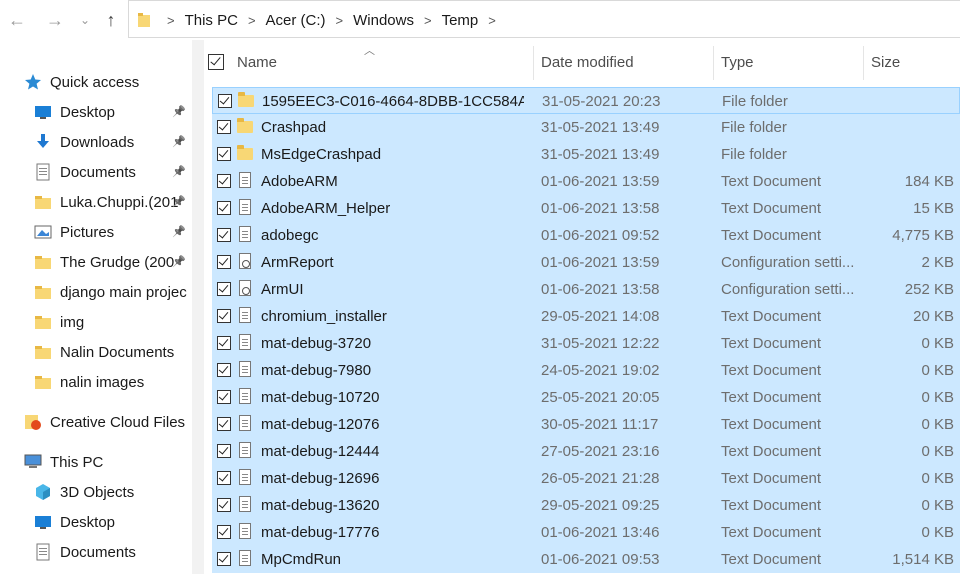 The width and height of the screenshot is (960, 574). Describe the element at coordinates (198, 307) in the screenshot. I see `pane-divider` at that location.